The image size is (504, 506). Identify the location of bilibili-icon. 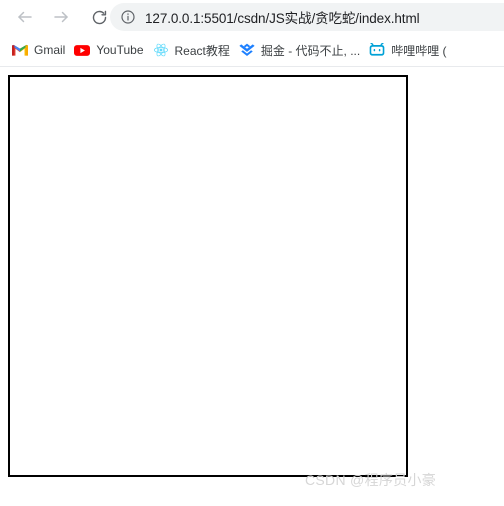
(377, 50).